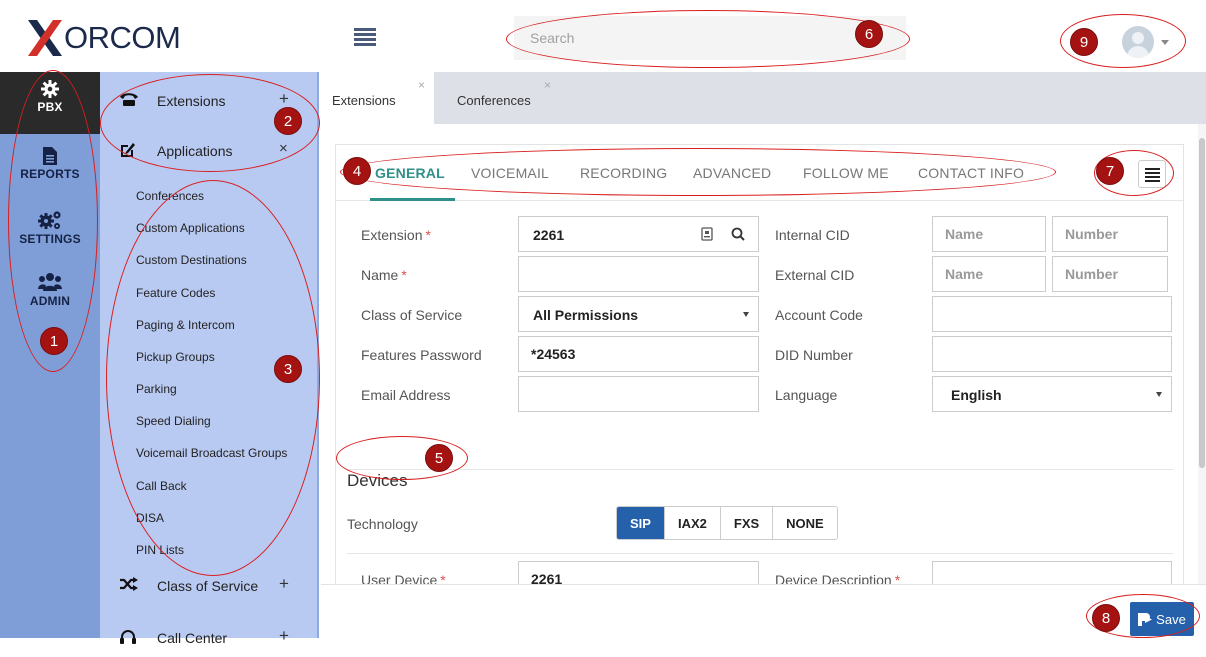 This screenshot has width=1206, height=657. What do you see at coordinates (191, 101) in the screenshot?
I see `nav-group-label: Extensions` at bounding box center [191, 101].